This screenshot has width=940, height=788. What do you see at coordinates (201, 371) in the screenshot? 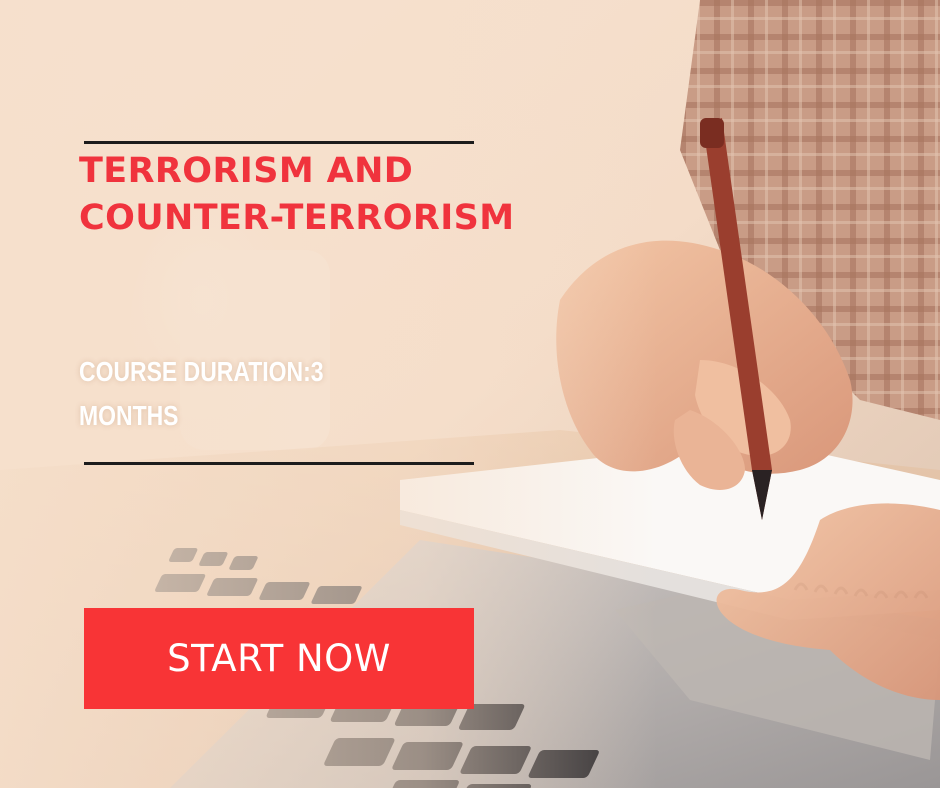
I see `course-duration-line-1: COURSE DURATION:3` at bounding box center [201, 371].